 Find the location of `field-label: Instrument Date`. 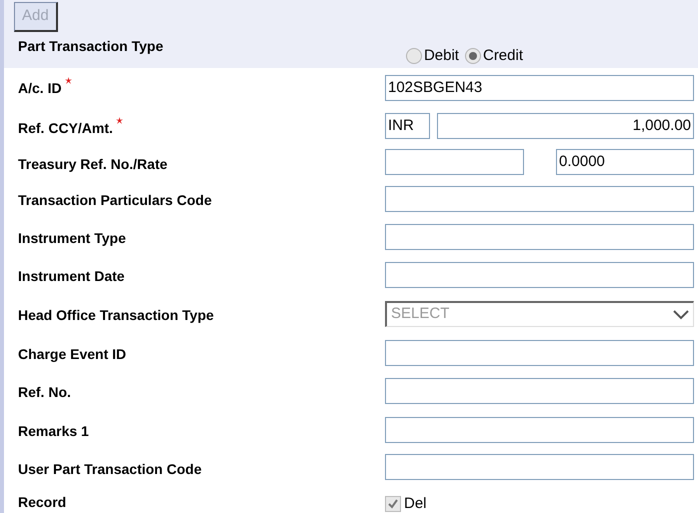

field-label: Instrument Date is located at coordinates (71, 276).